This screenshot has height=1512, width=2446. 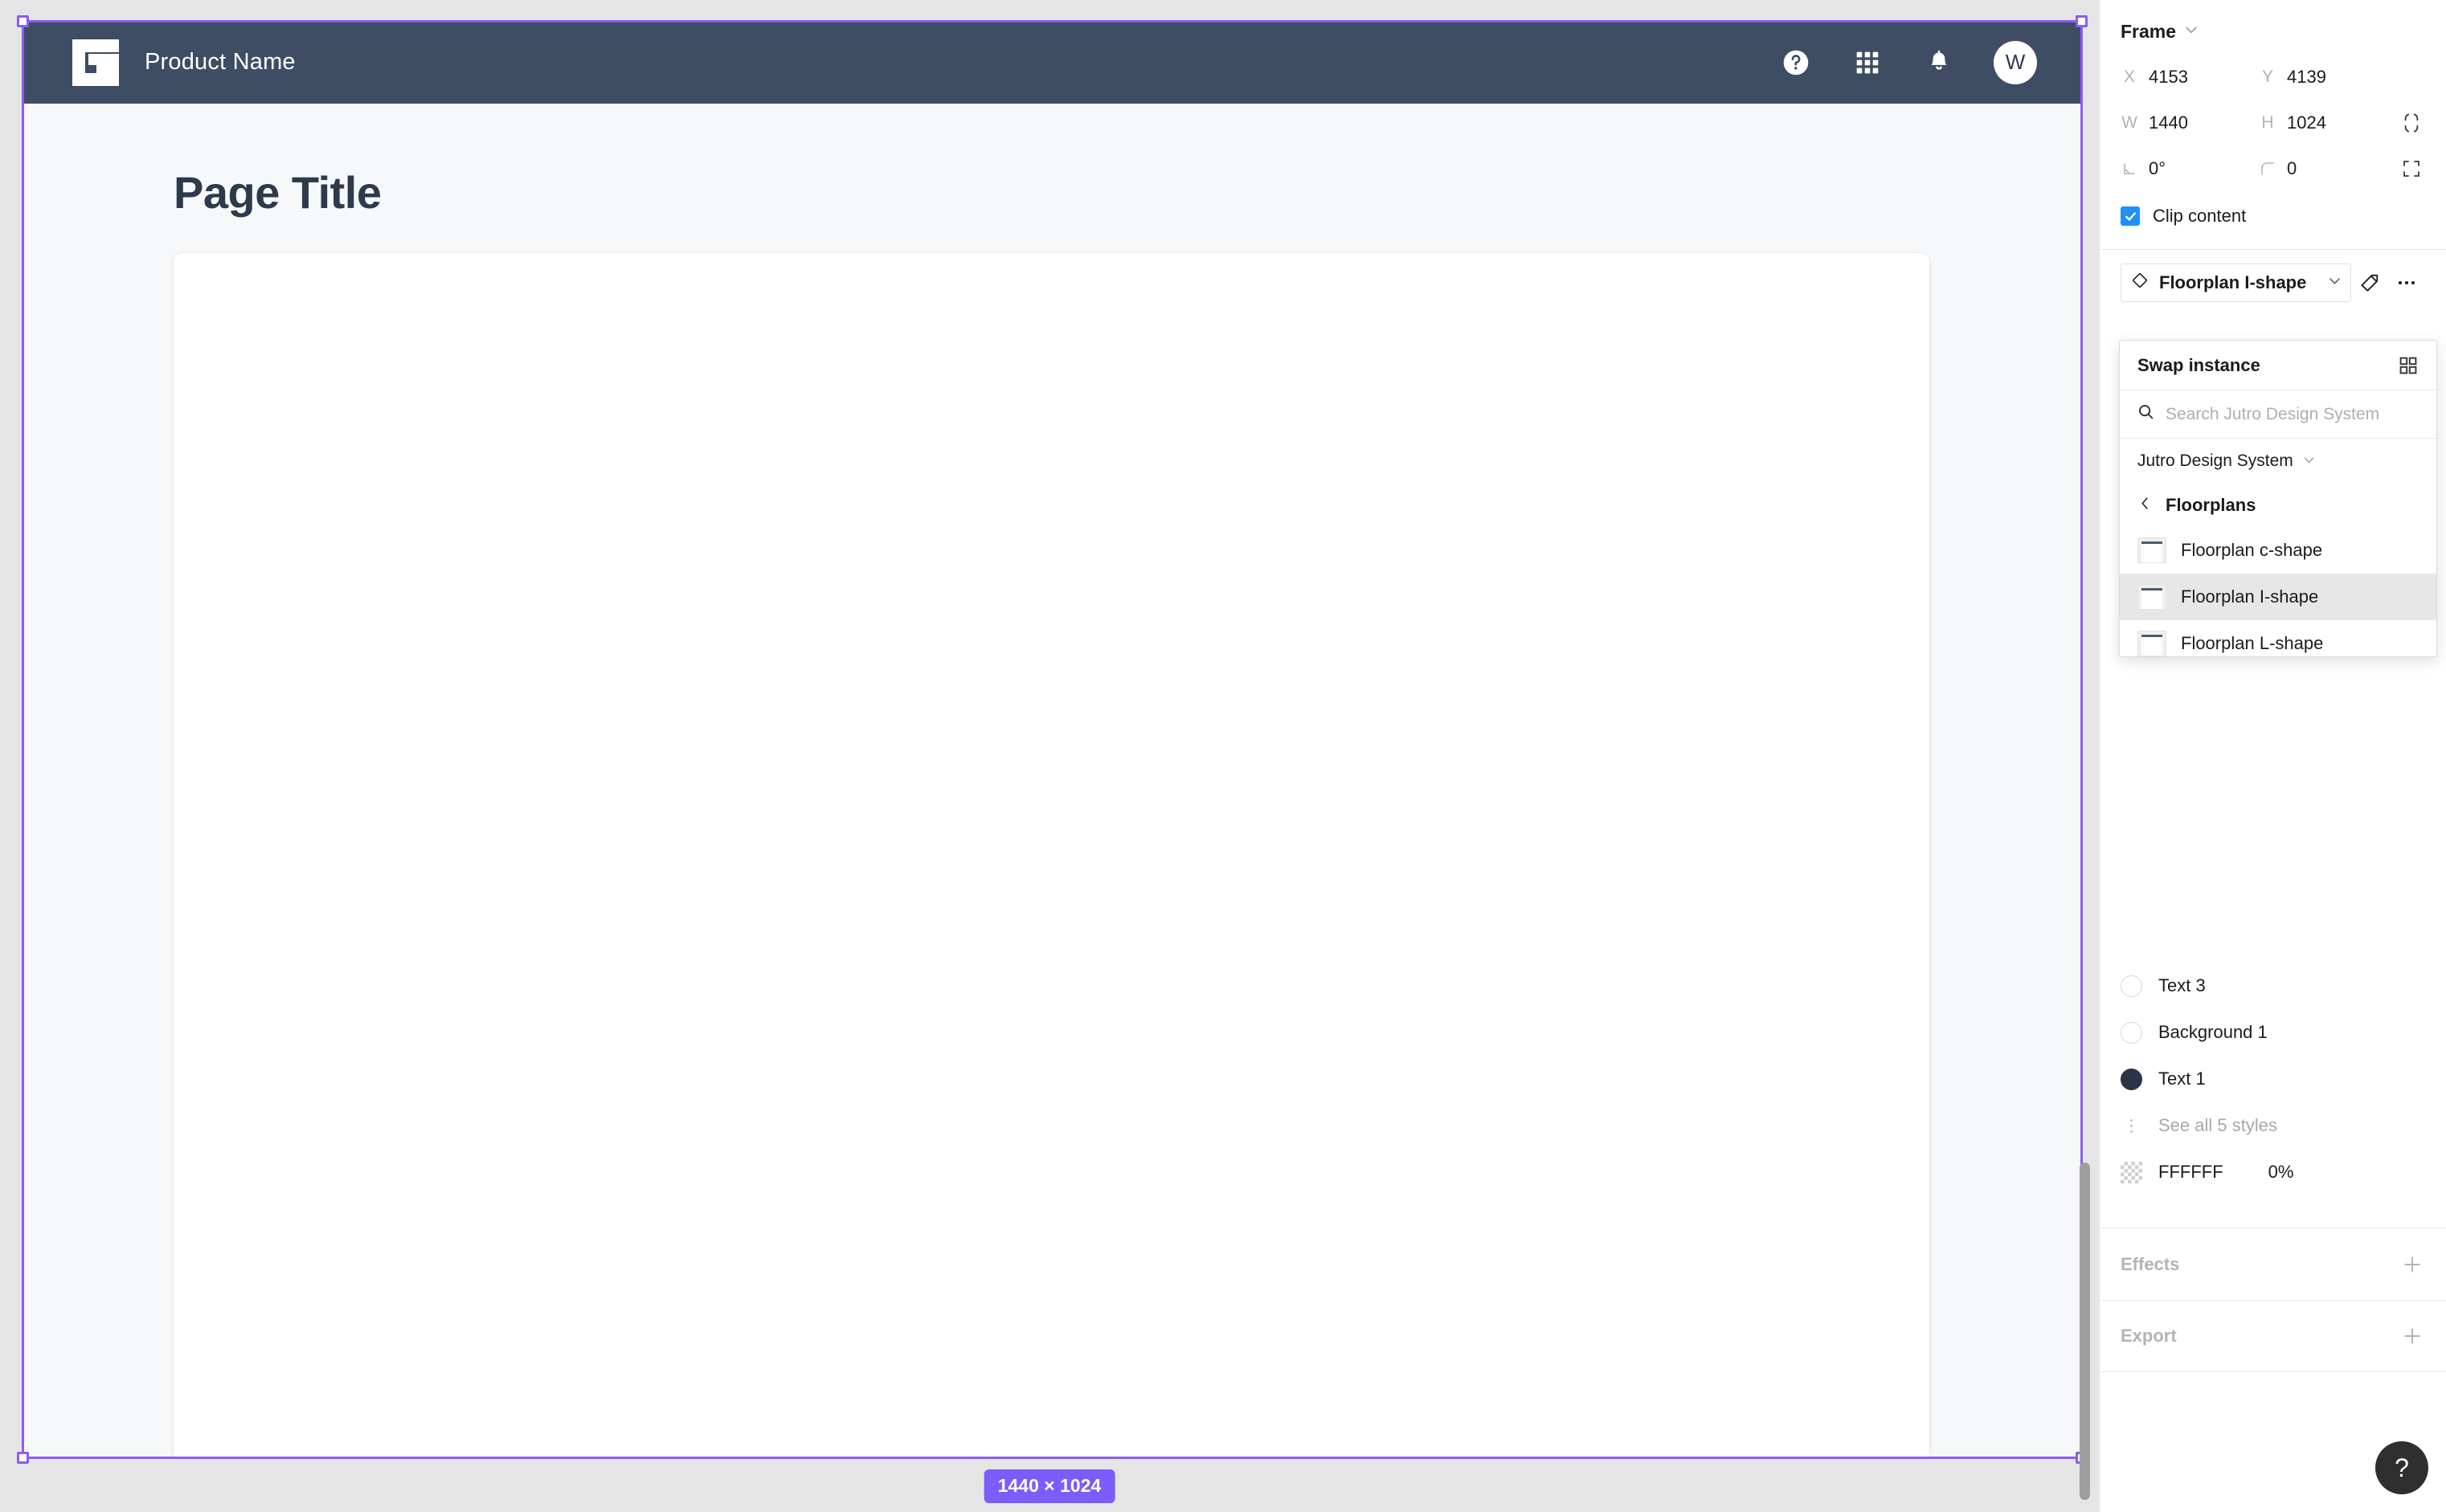 I want to click on go-to-main-component-icon, so click(x=2369, y=282).